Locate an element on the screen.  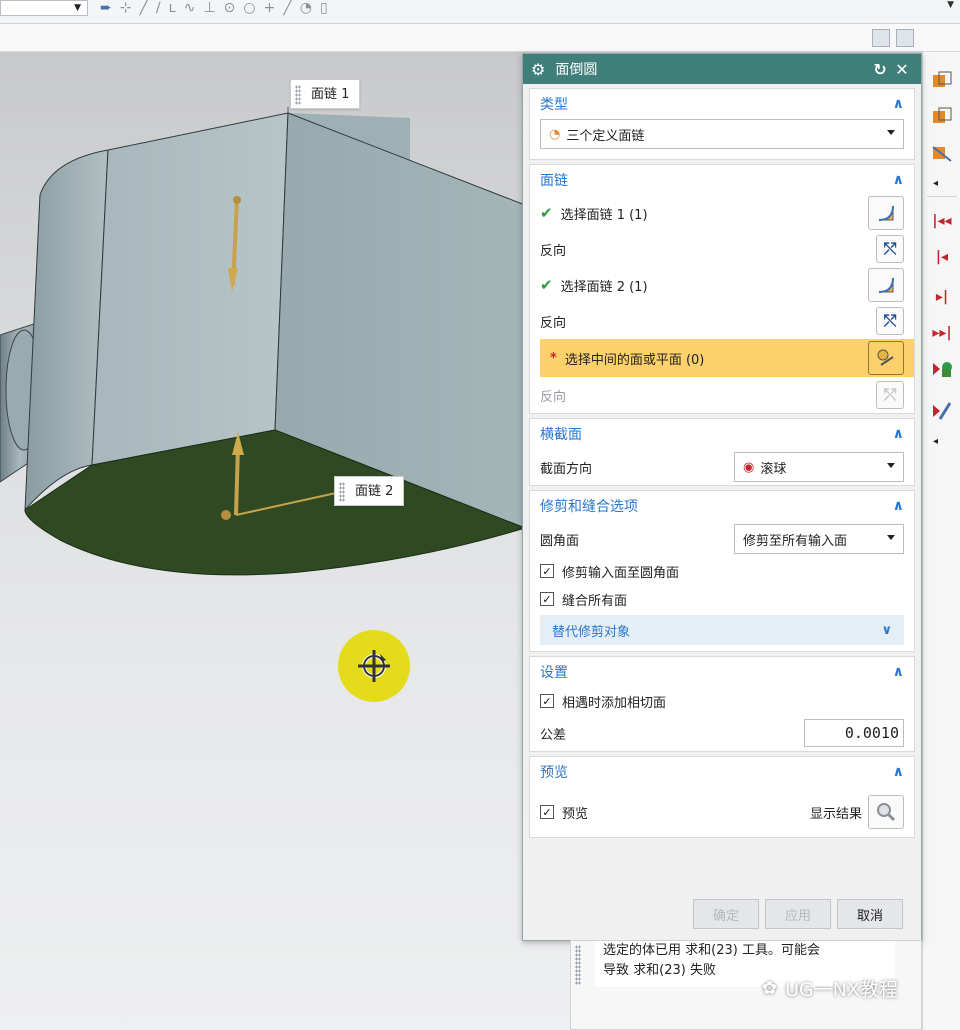
sew-all-label: 缝合所有面 is located at coordinates (595, 601).